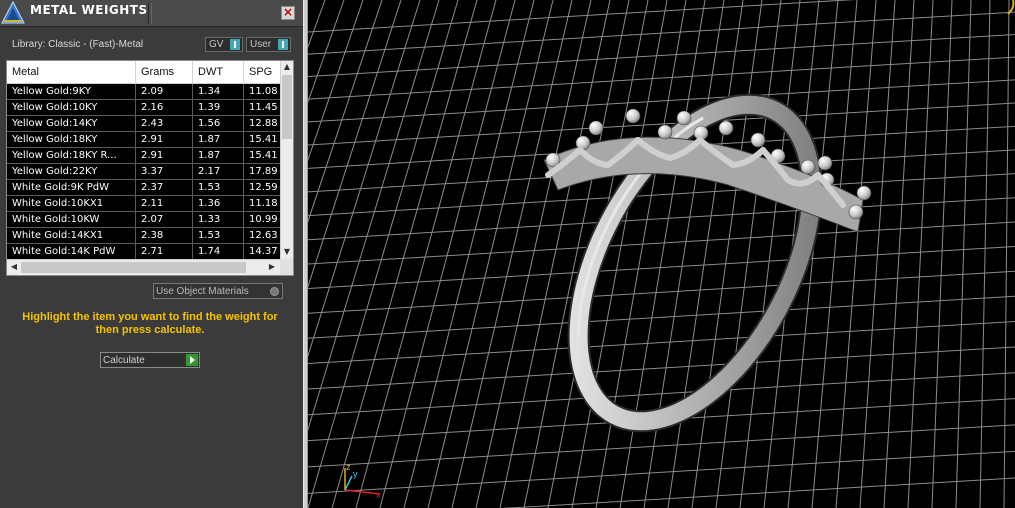 Image resolution: width=1015 pixels, height=508 pixels. Describe the element at coordinates (164, 220) in the screenshot. I see `cell-grams: 2.07` at that location.